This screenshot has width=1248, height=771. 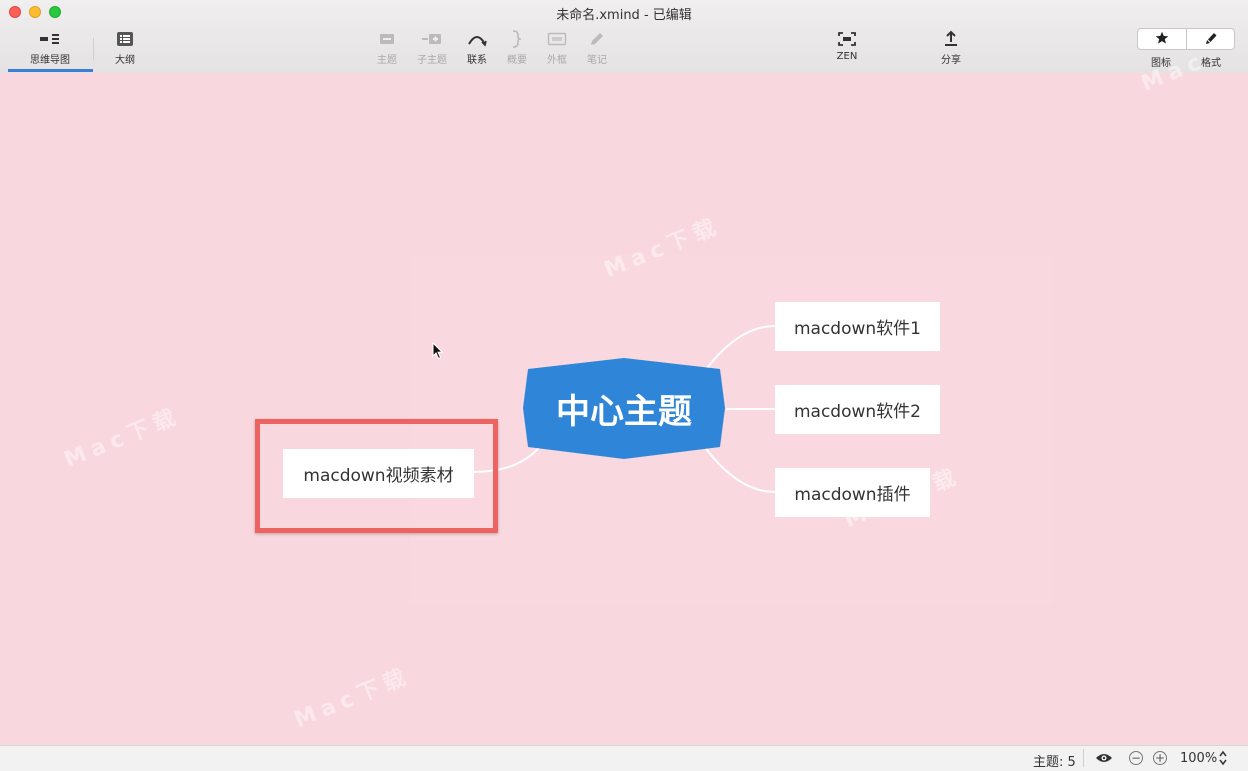 What do you see at coordinates (624, 758) in the screenshot?
I see `status-bar: 主题: 5 − + 100%` at bounding box center [624, 758].